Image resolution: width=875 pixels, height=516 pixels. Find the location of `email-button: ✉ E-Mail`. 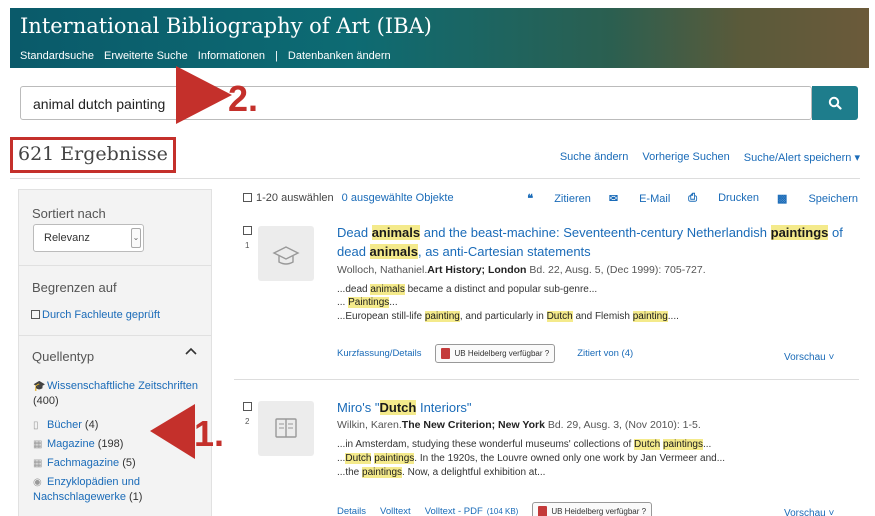

email-button: ✉ E-Mail is located at coordinates (639, 198).